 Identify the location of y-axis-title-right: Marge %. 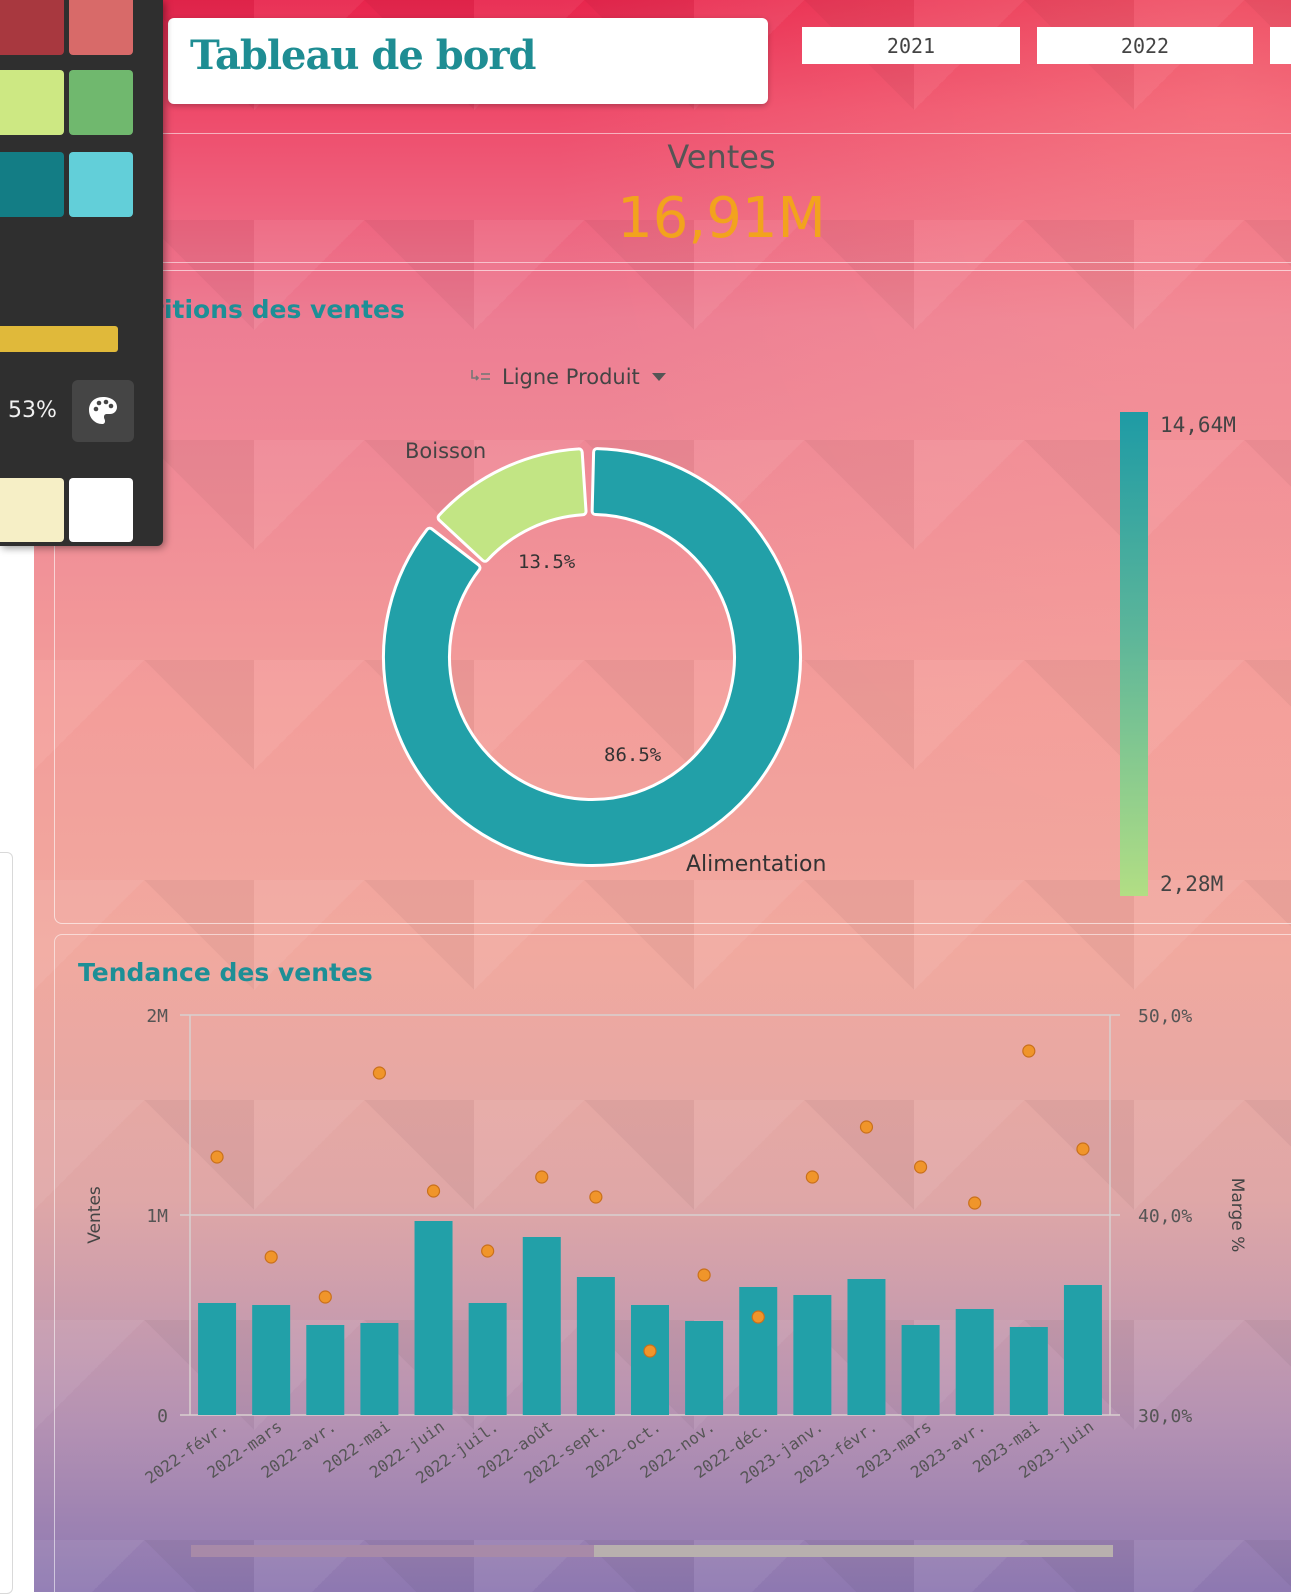
(1237, 1215).